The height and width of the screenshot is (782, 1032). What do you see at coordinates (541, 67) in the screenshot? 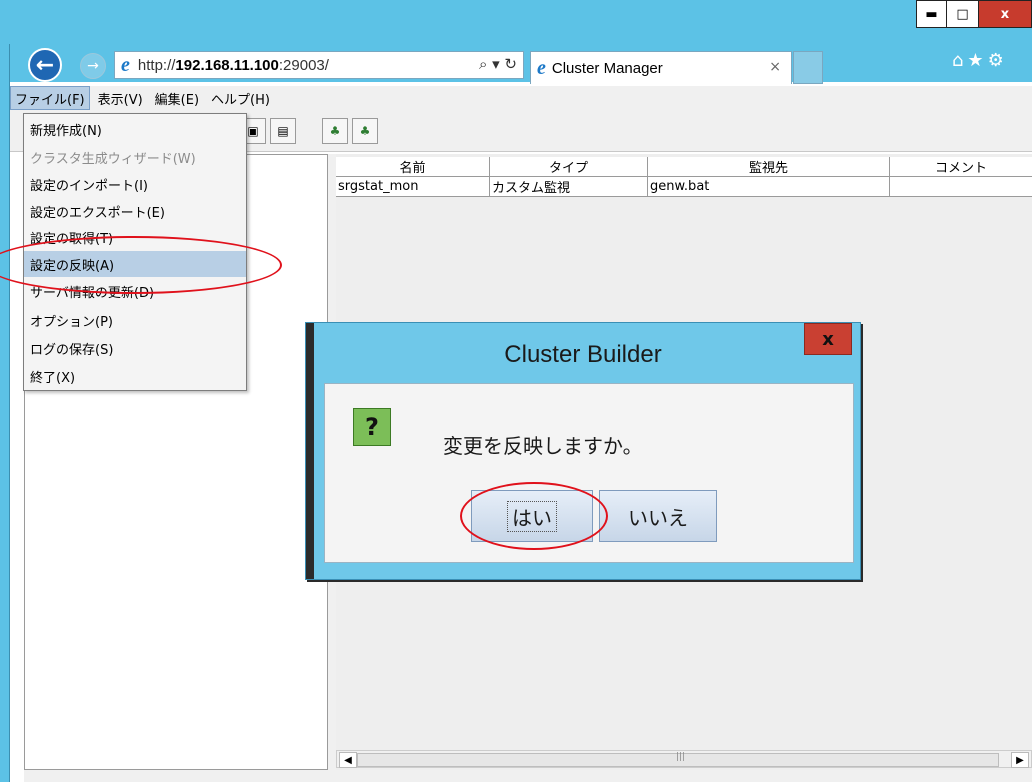
I see `ie-tab-icon: e` at bounding box center [541, 67].